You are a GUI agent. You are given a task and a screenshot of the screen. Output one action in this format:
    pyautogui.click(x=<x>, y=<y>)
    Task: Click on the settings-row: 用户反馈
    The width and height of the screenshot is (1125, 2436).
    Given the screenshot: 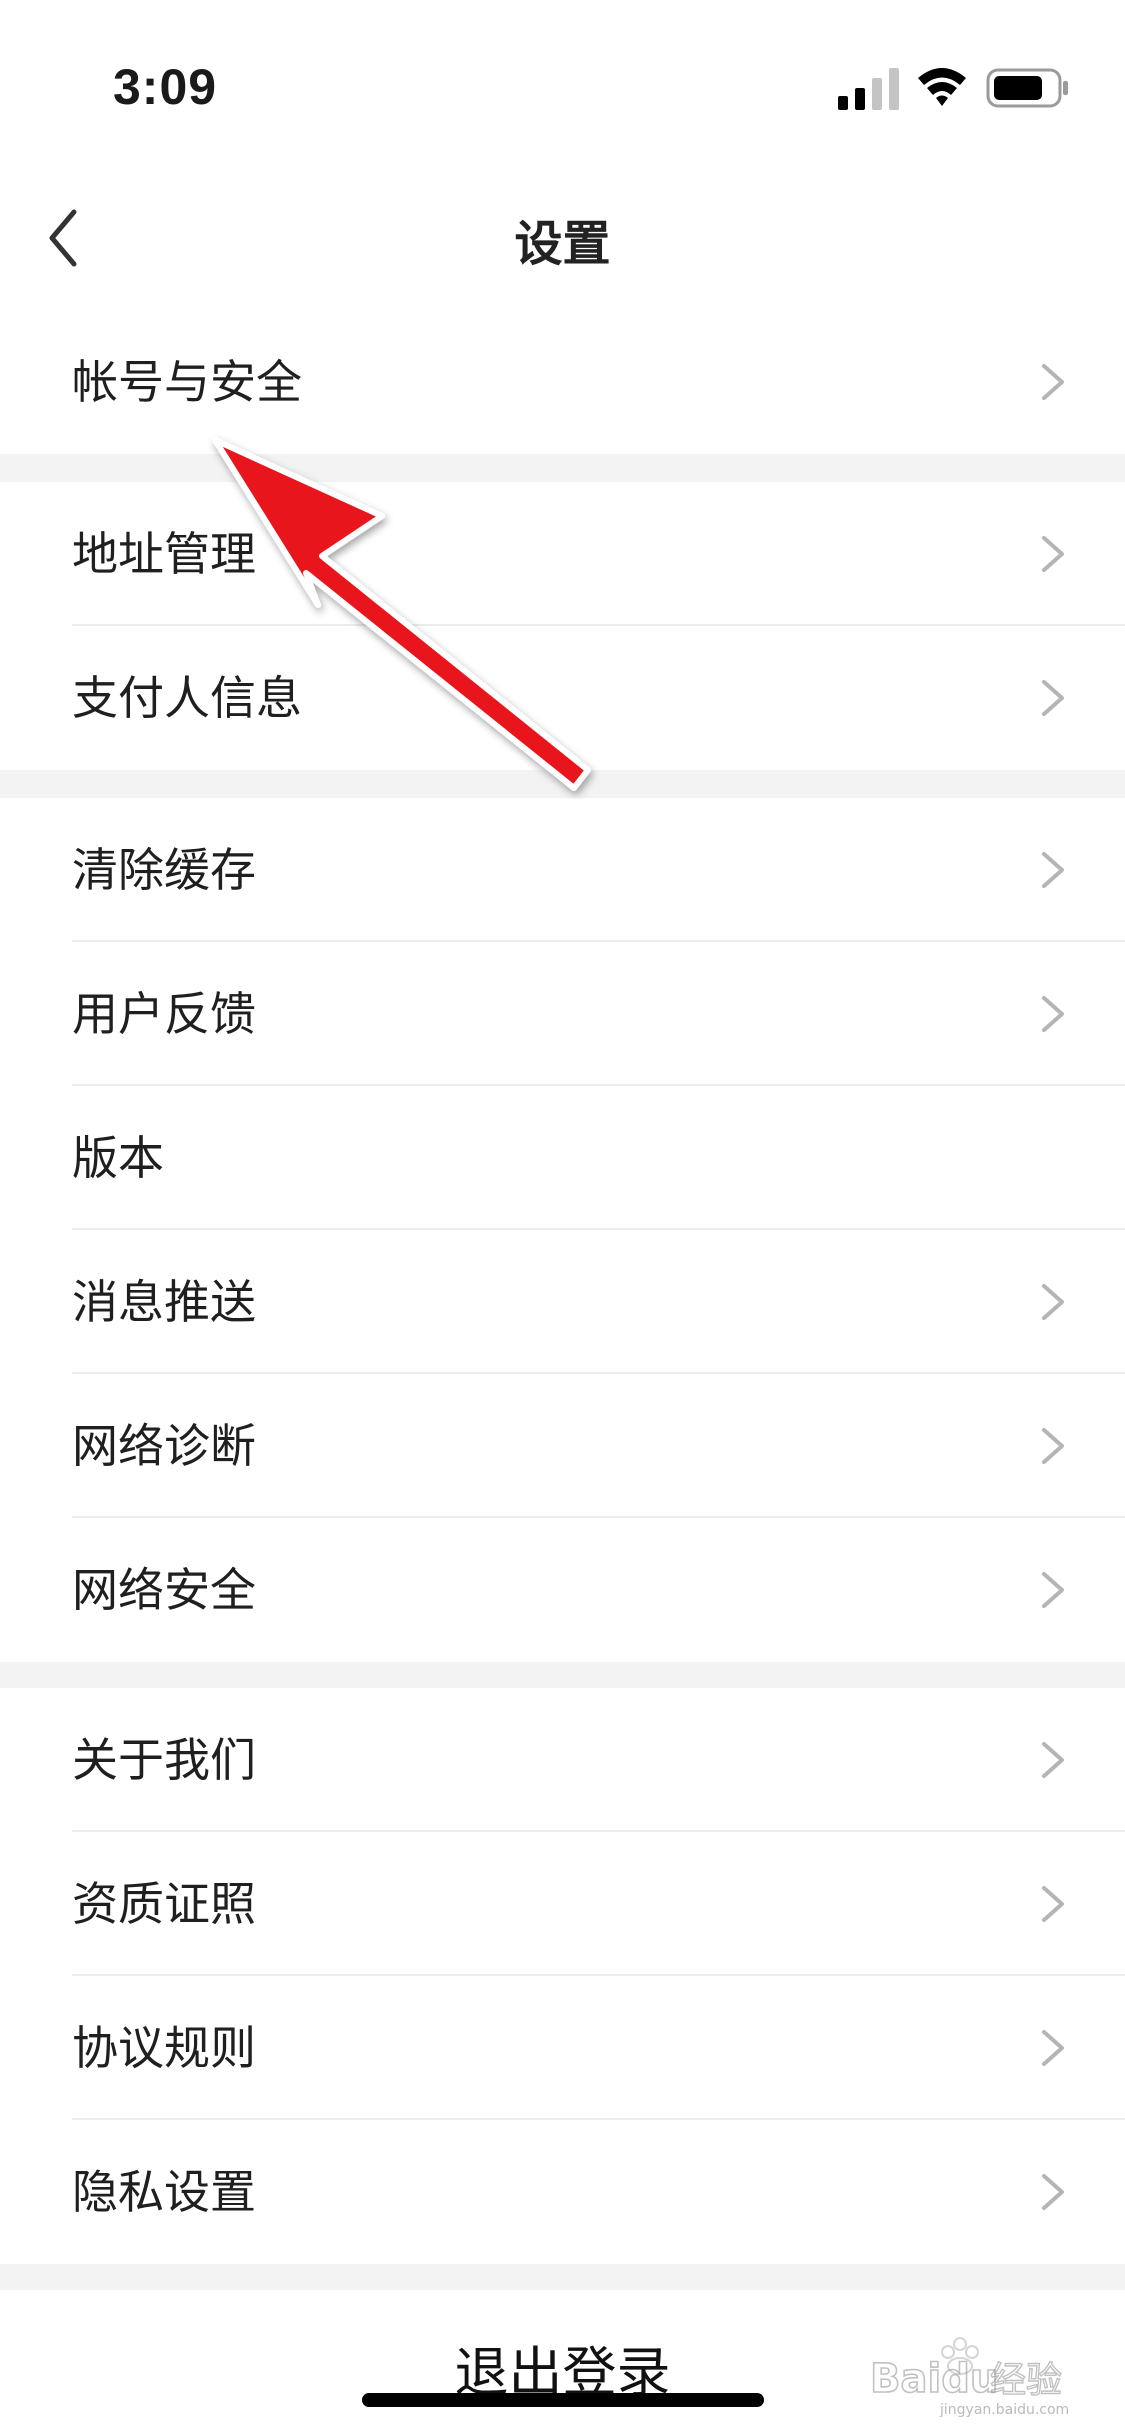 What is the action you would take?
    pyautogui.click(x=562, y=1014)
    